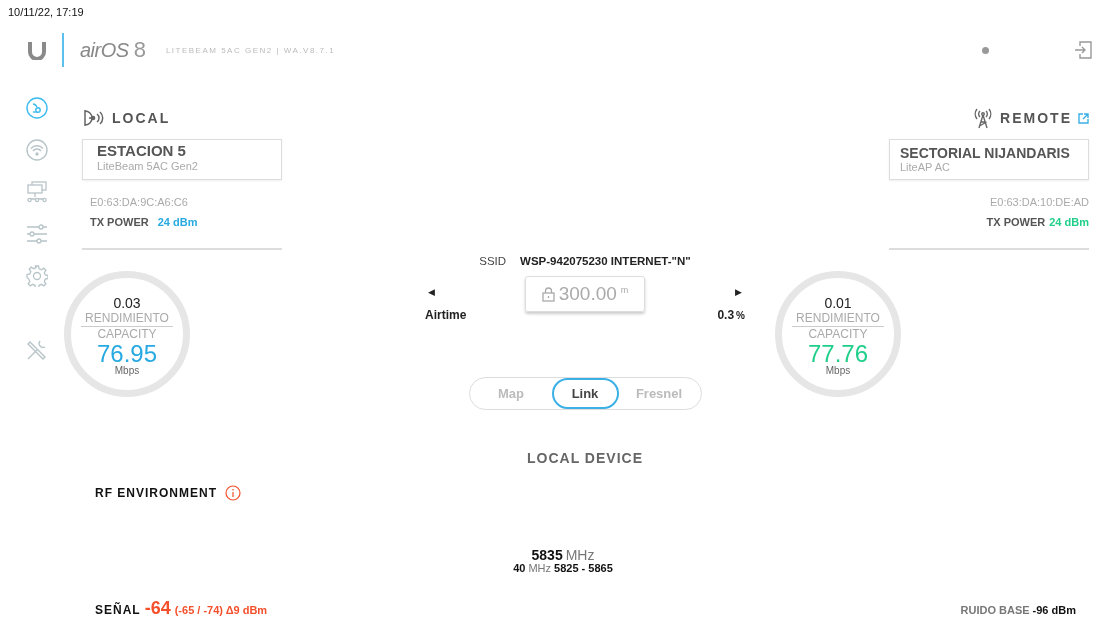  What do you see at coordinates (94, 118) in the screenshot?
I see `radio-signal-icon` at bounding box center [94, 118].